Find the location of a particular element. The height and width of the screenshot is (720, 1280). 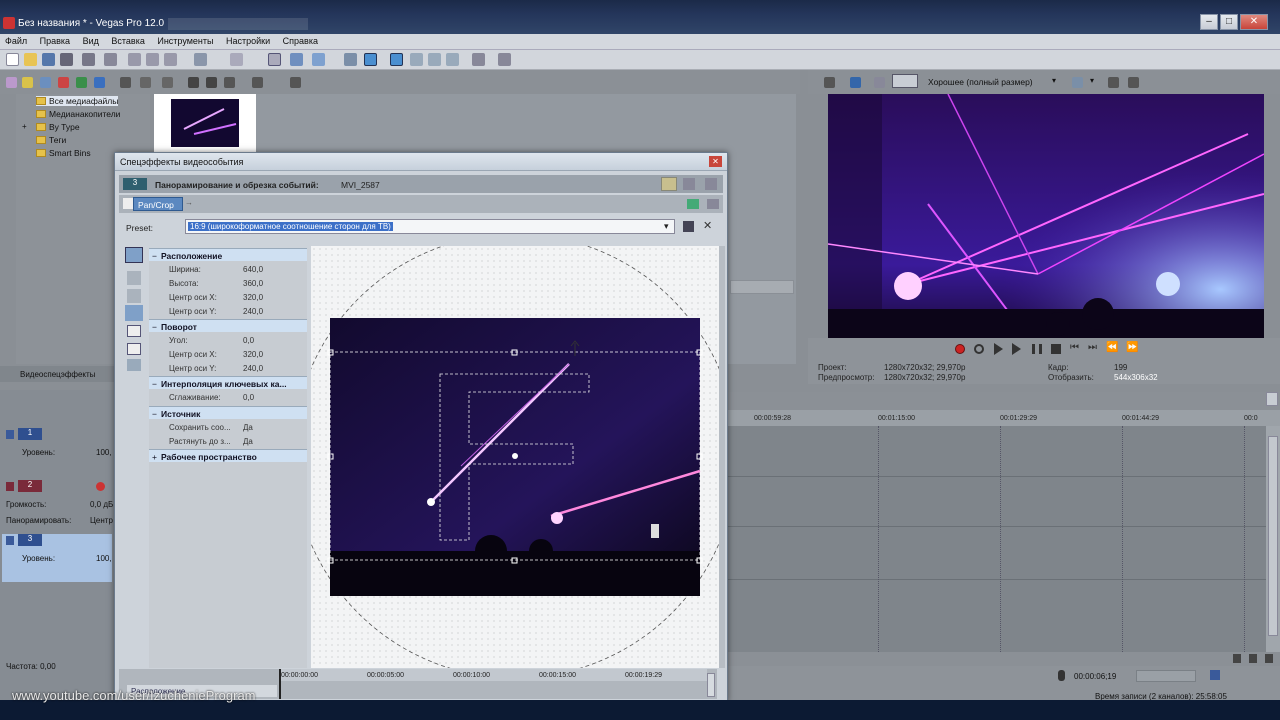

prop-smoothness: Сглаживание: 0,0 is located at coordinates (228, 397).